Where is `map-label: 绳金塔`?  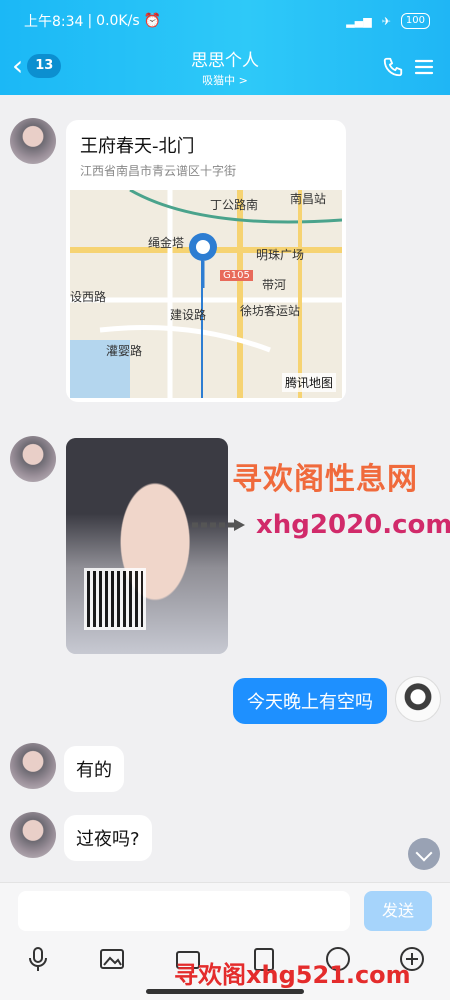
map-label: 绳金塔 is located at coordinates (166, 243).